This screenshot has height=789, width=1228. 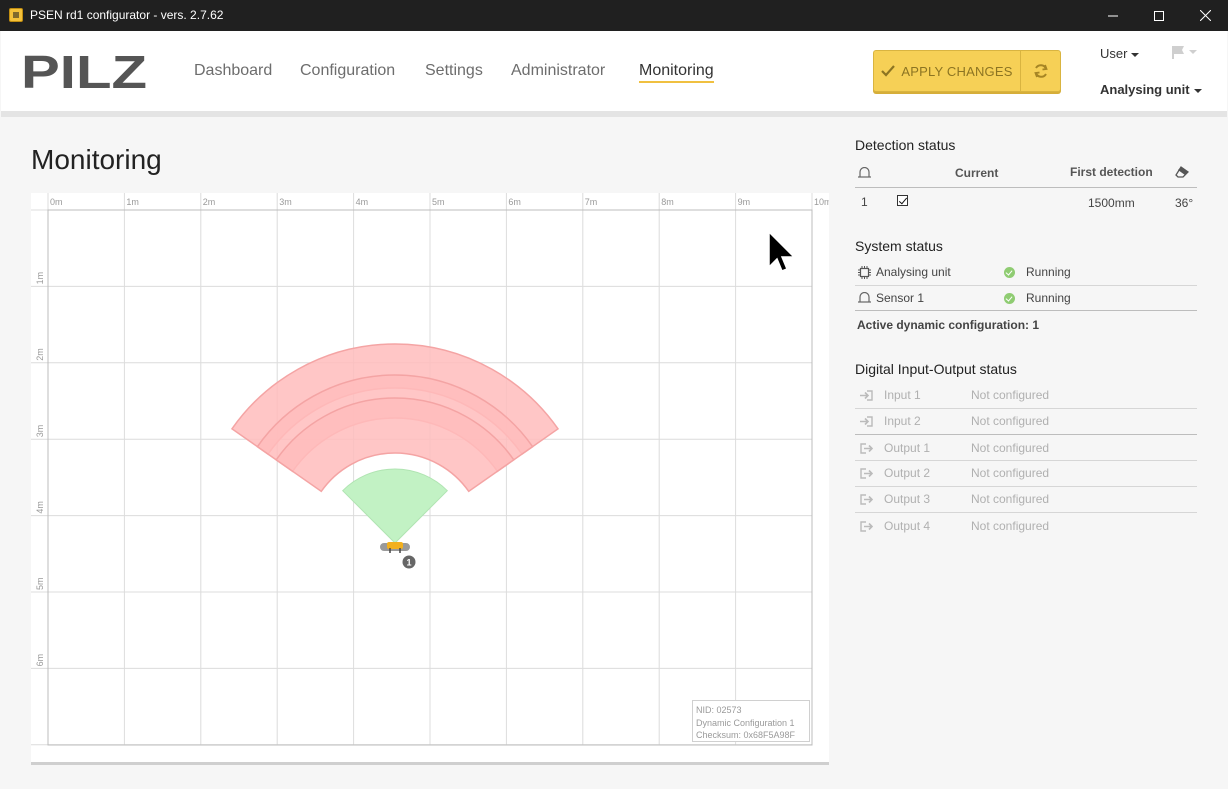 I want to click on close-button, so click(x=1205, y=15).